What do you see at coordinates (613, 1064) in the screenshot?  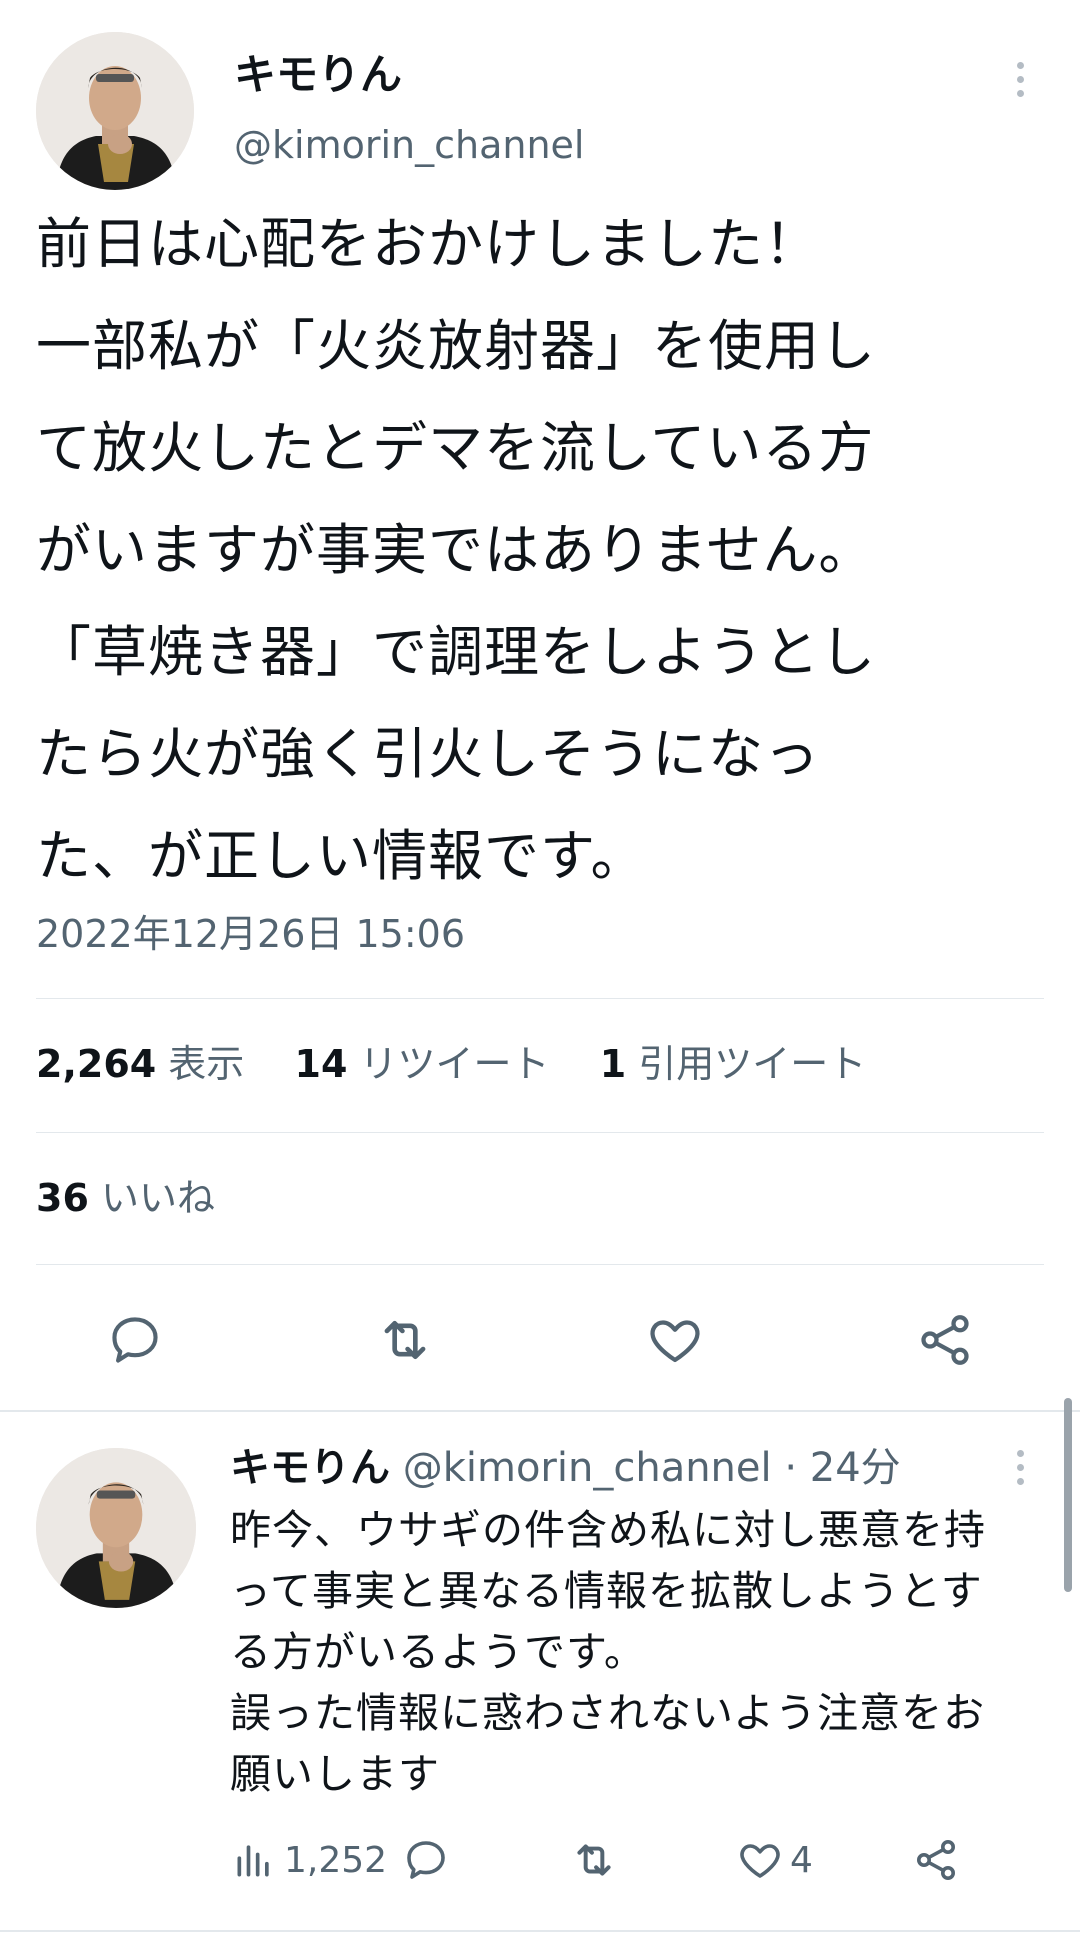 I see `quotes-count: 1` at bounding box center [613, 1064].